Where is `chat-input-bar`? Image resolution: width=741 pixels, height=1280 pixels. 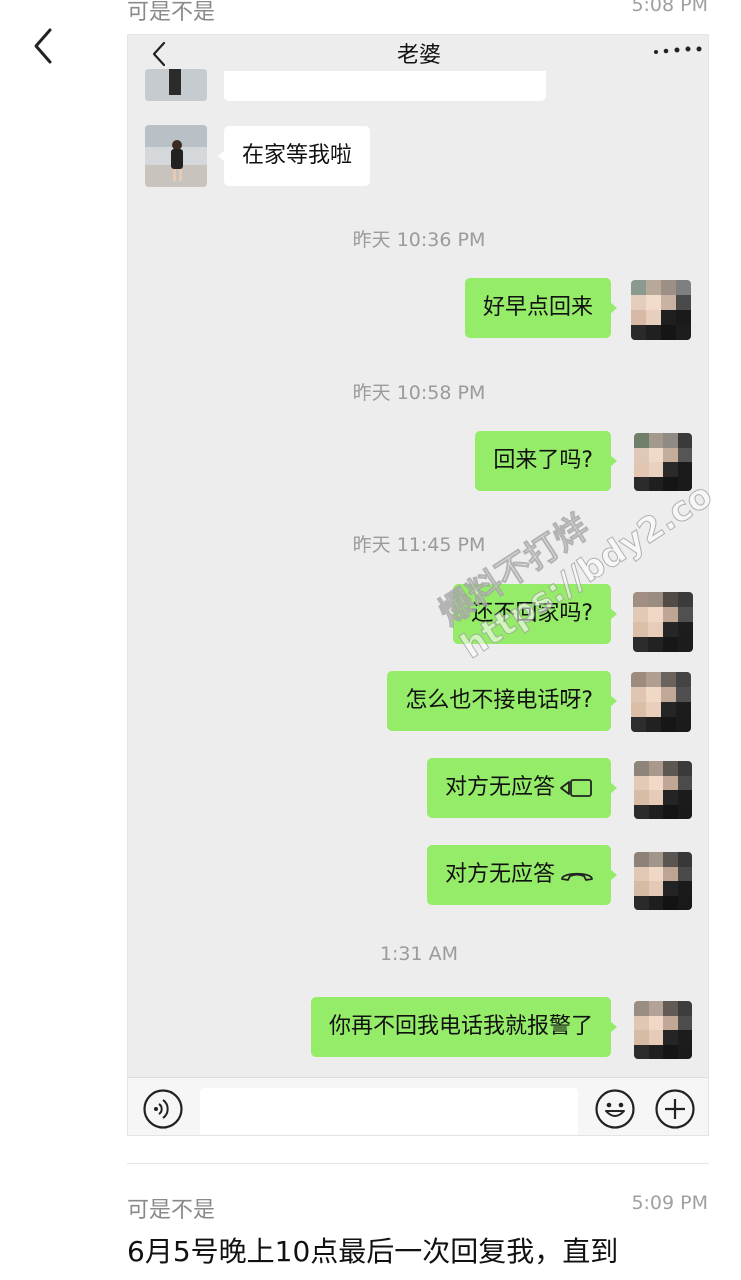 chat-input-bar is located at coordinates (418, 1106).